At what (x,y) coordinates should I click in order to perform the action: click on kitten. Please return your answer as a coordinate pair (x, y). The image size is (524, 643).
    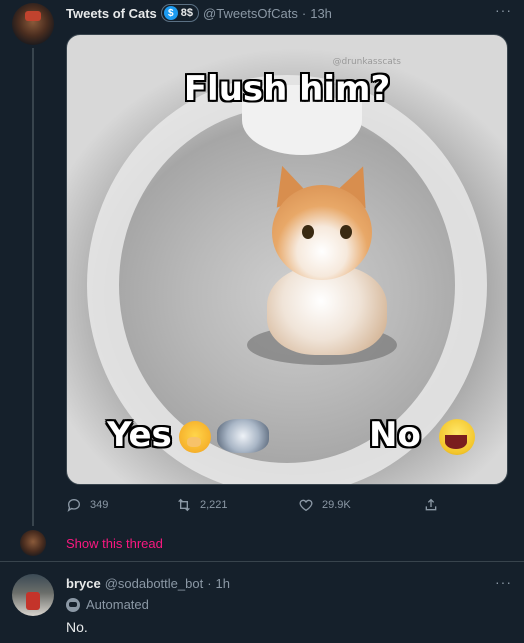
    Looking at the image, I should click on (324, 259).